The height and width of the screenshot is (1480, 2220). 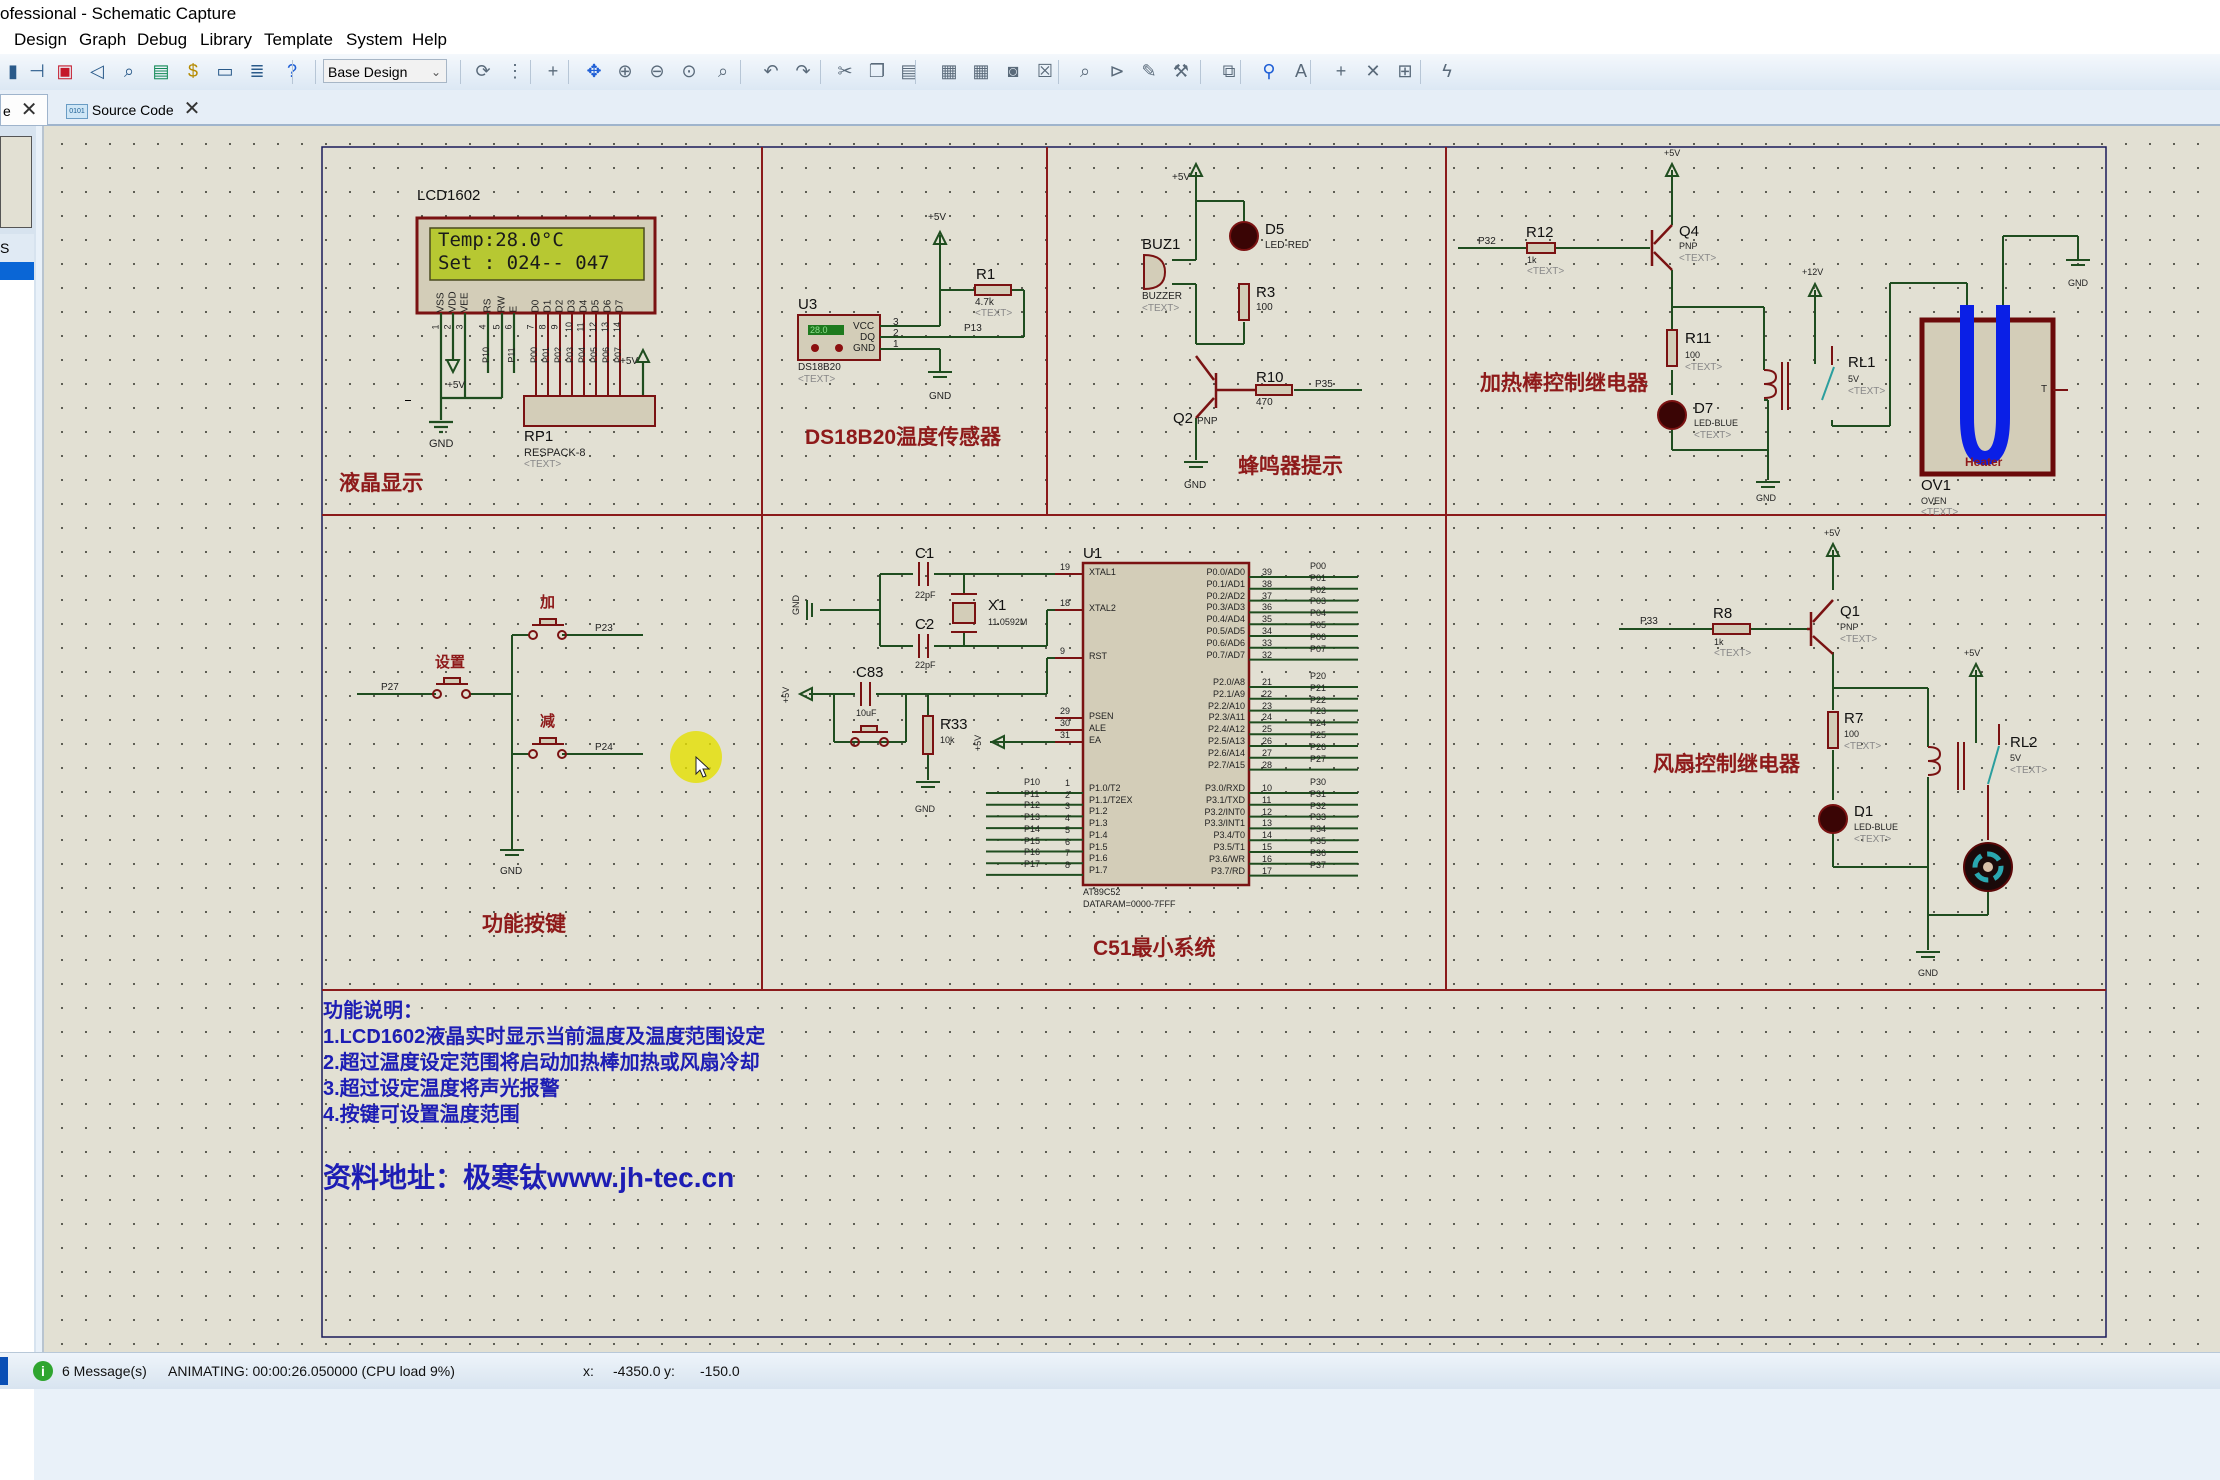 What do you see at coordinates (496, 327) in the screenshot?
I see `lcd-pin-number: 5` at bounding box center [496, 327].